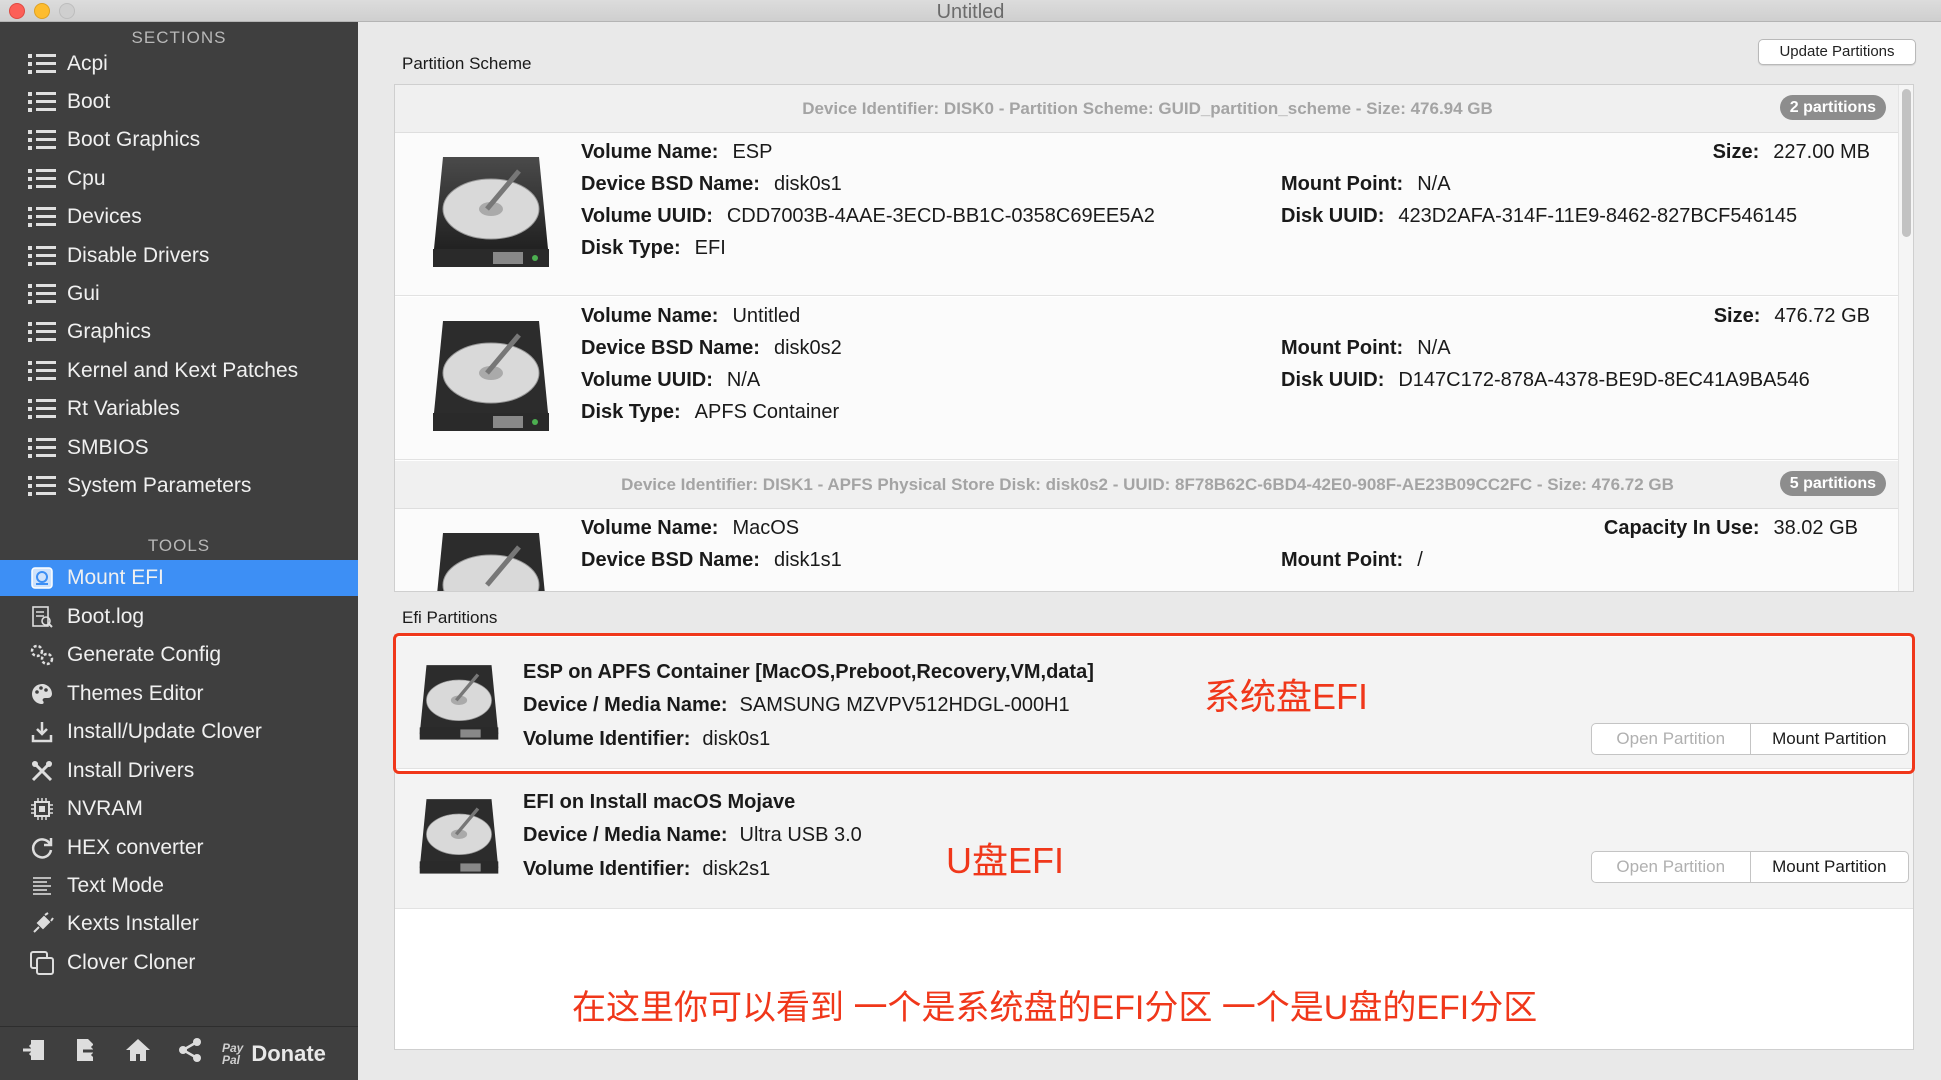 This screenshot has height=1080, width=1941. What do you see at coordinates (135, 693) in the screenshot?
I see `sidebar-item-label: Themes Editor` at bounding box center [135, 693].